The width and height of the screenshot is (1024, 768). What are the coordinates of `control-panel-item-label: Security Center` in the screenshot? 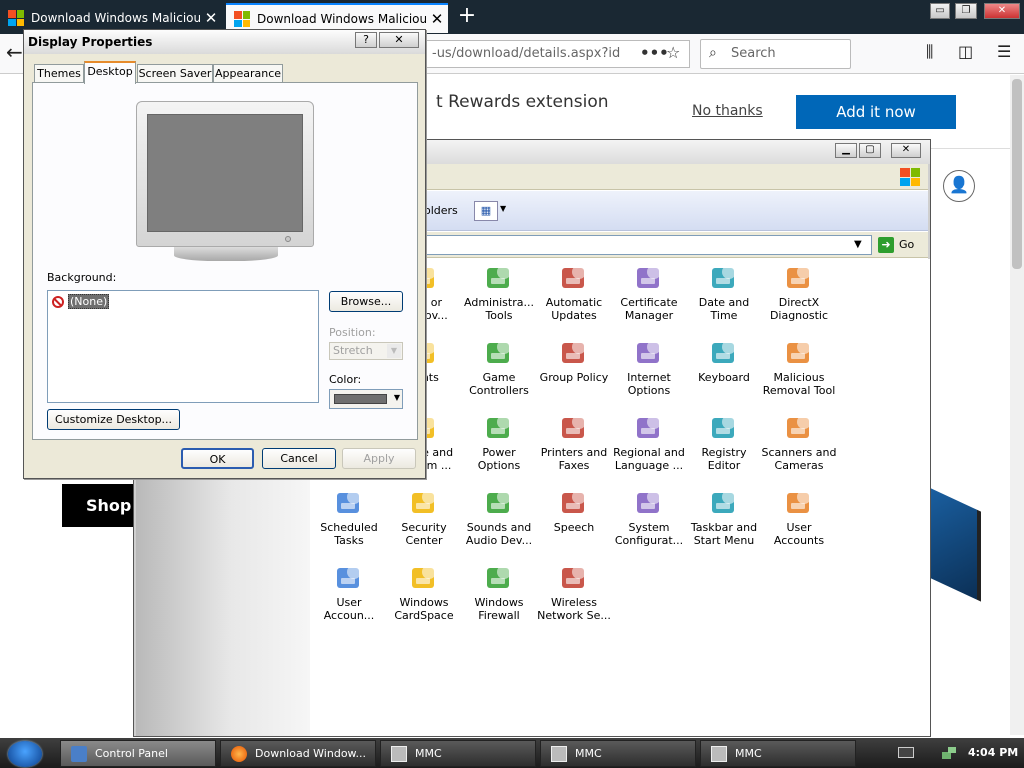 It's located at (424, 534).